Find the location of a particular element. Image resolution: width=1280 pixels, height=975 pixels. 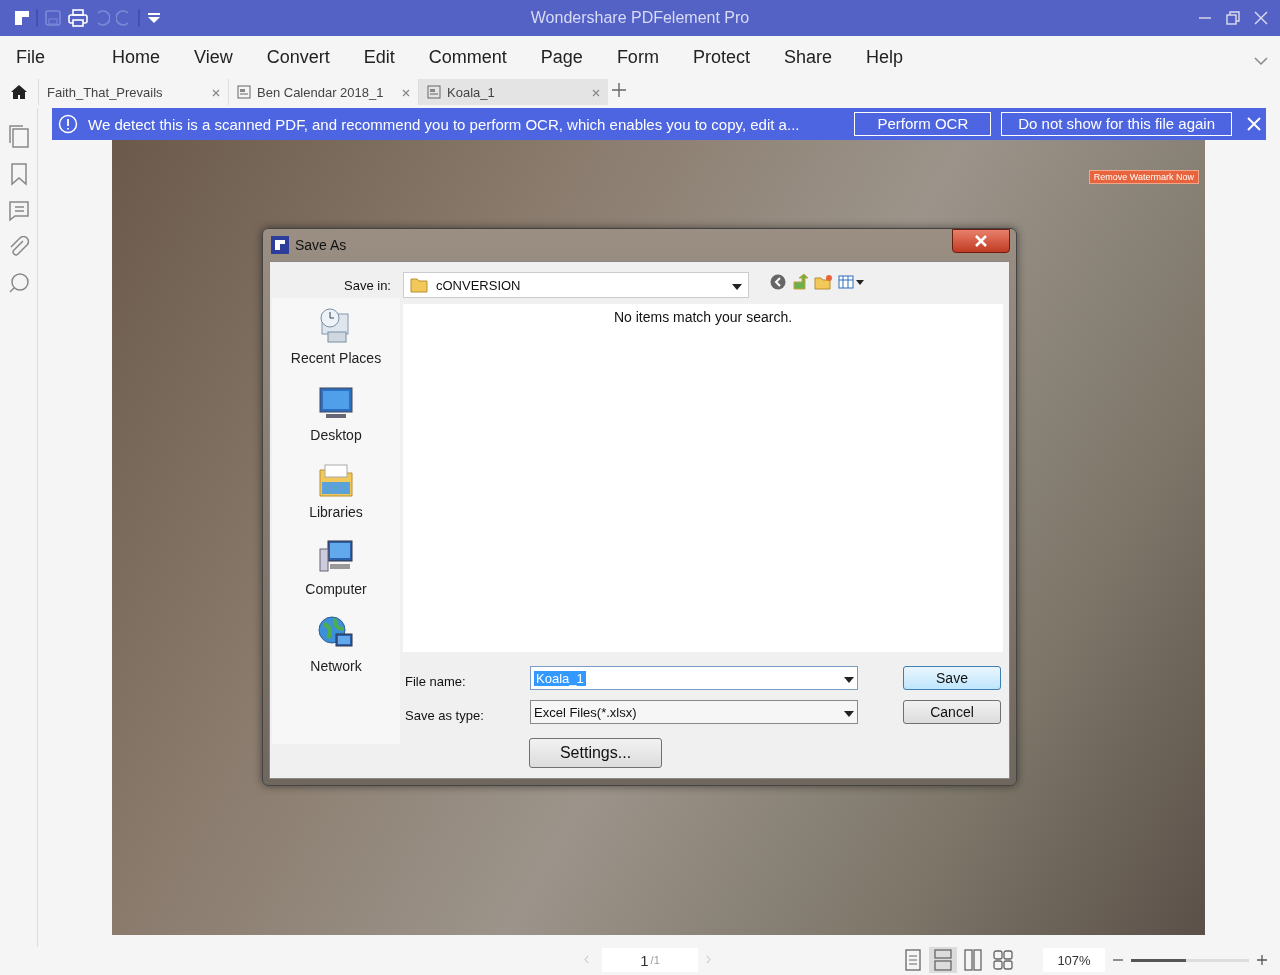

next-page-icon is located at coordinates (708, 959).